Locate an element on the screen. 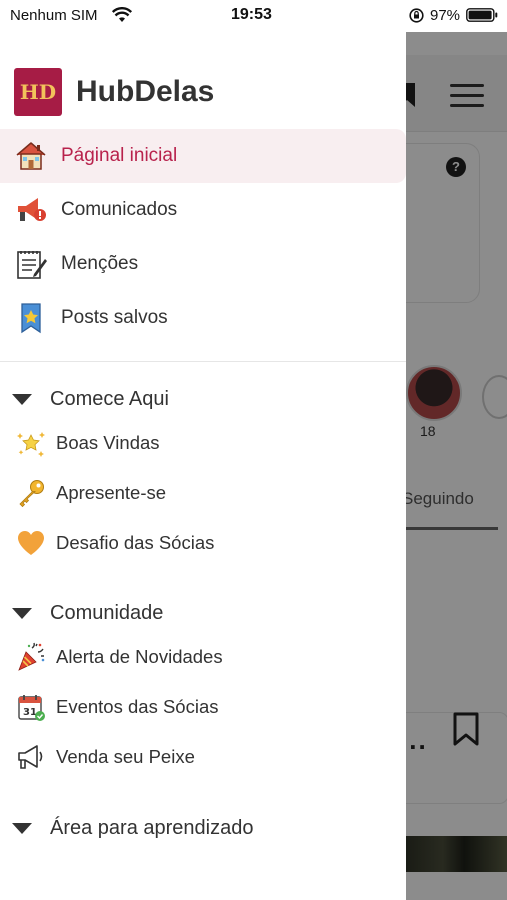 The image size is (507, 900). battery-percent: 97% is located at coordinates (445, 15).